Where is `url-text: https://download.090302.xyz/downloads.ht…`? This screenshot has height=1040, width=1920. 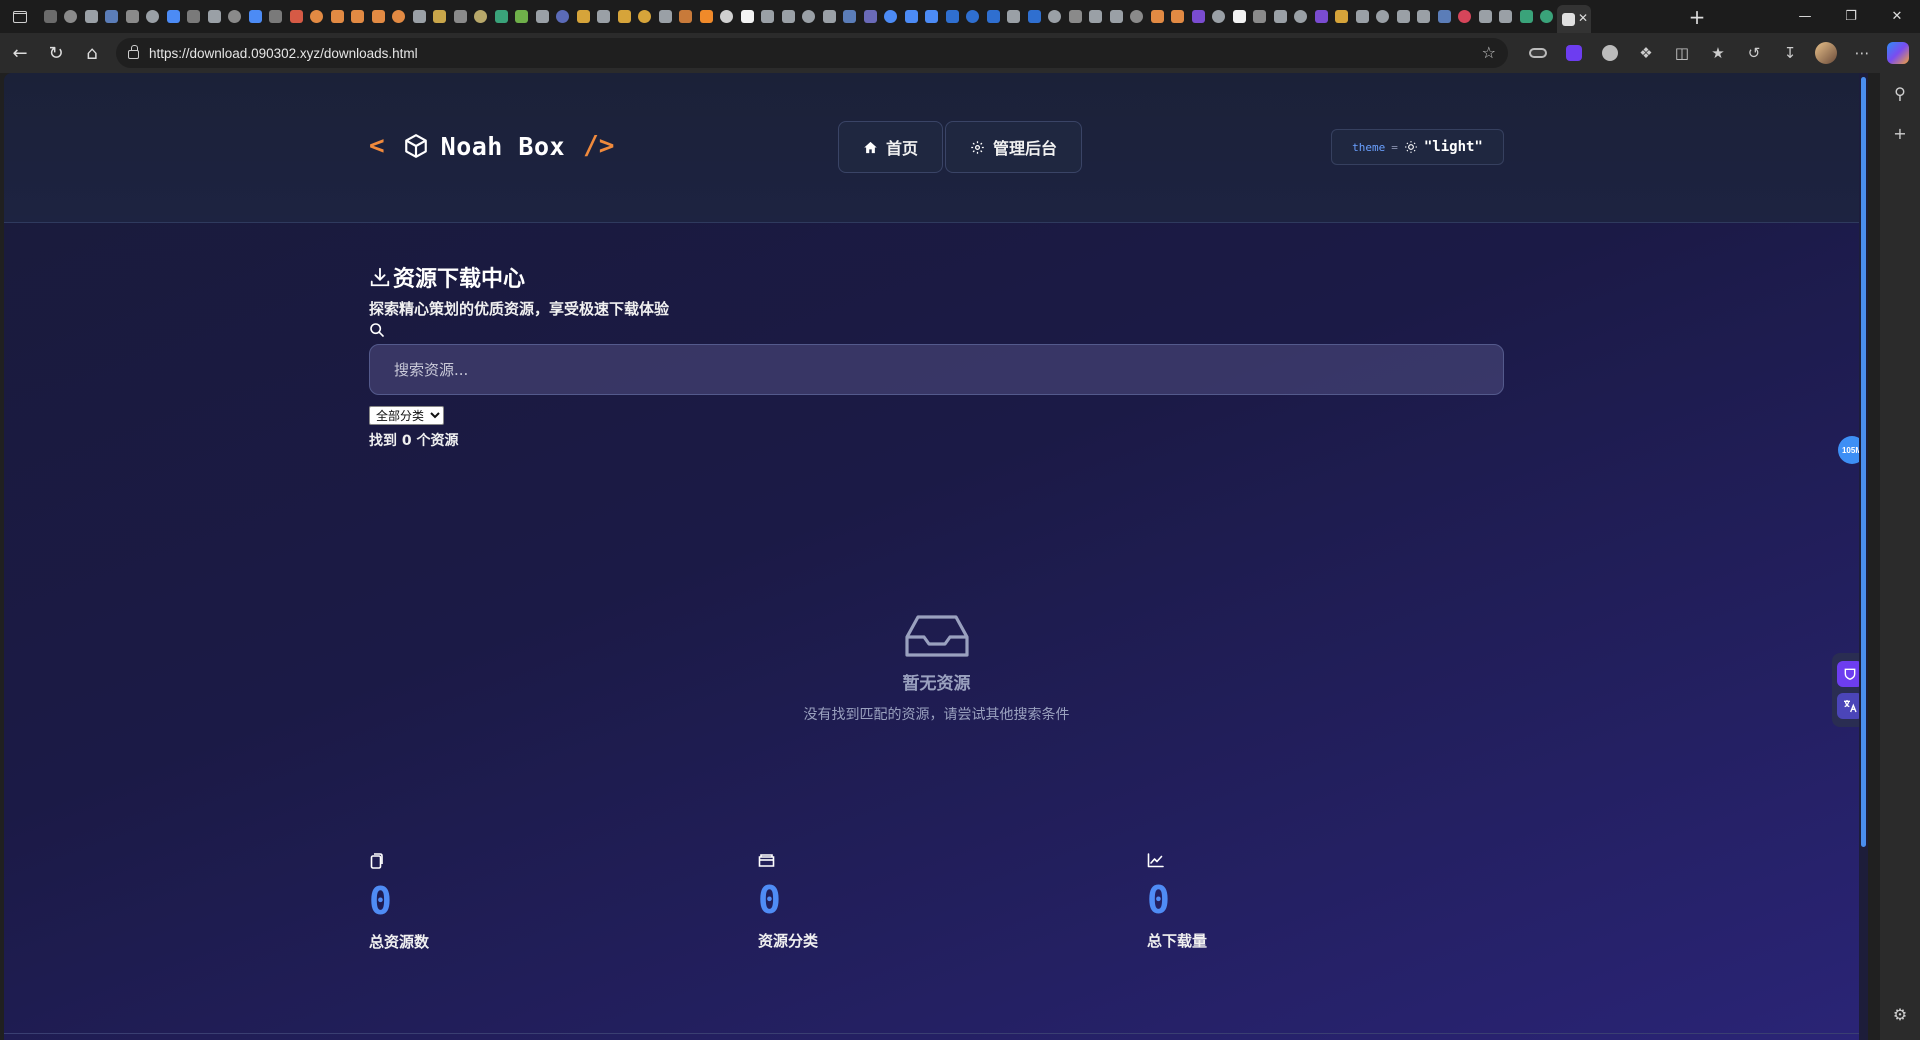 url-text: https://download.090302.xyz/downloads.ht… is located at coordinates (283, 53).